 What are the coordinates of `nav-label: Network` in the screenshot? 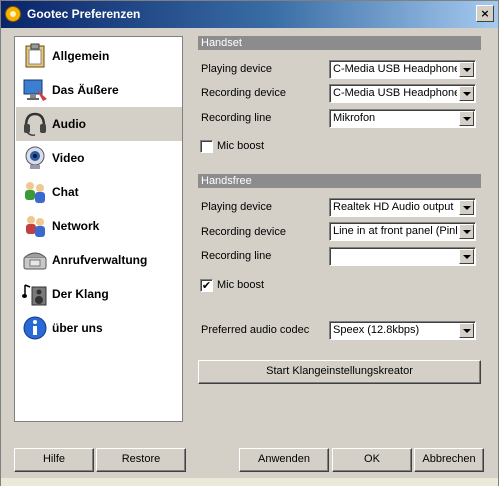 It's located at (76, 226).